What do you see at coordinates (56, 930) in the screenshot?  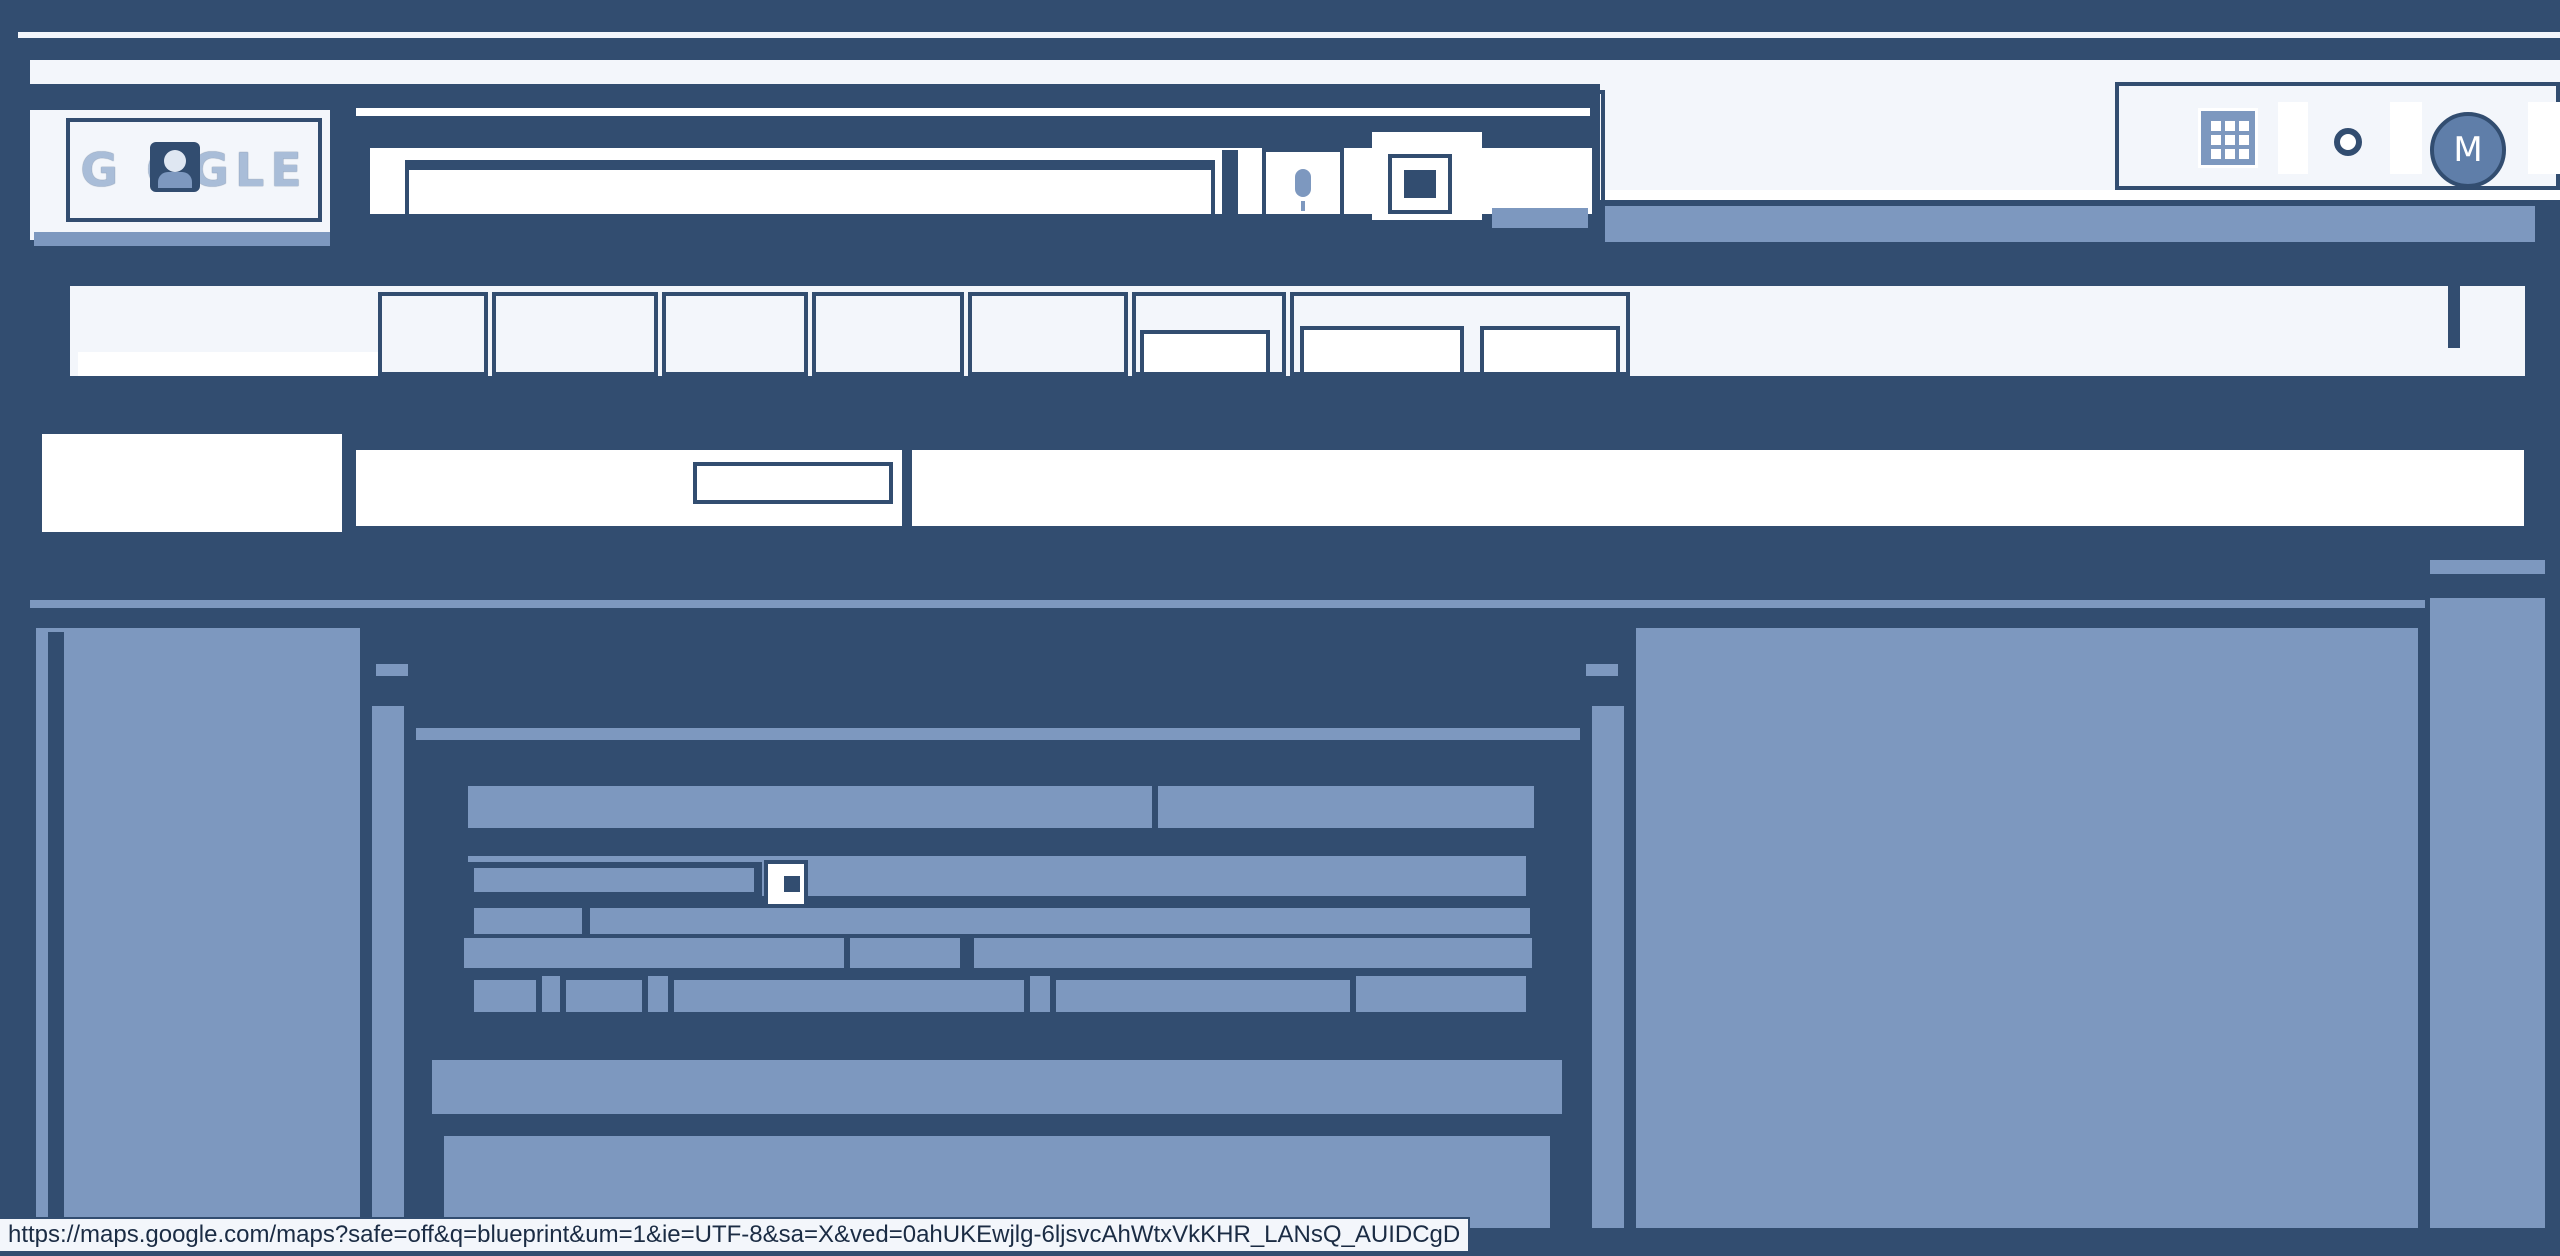 I see `left-panel-edge` at bounding box center [56, 930].